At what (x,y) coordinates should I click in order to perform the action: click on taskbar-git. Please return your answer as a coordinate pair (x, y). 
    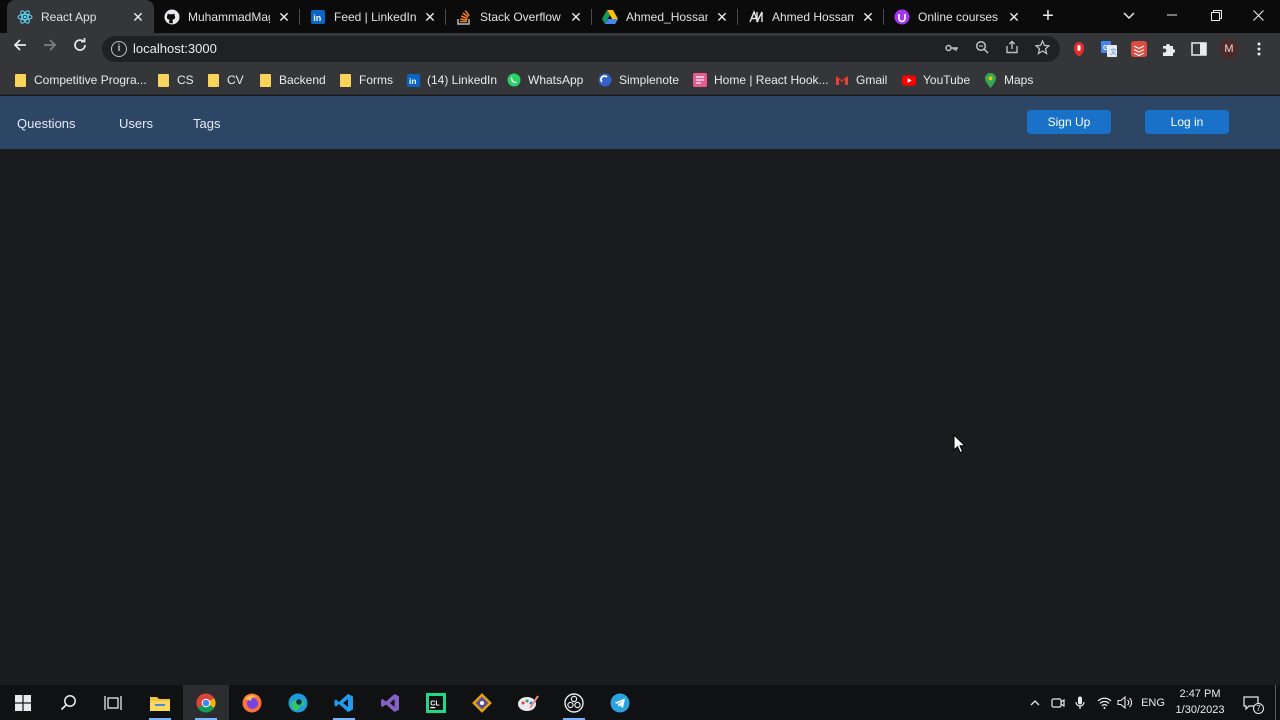
    Looking at the image, I should click on (482, 702).